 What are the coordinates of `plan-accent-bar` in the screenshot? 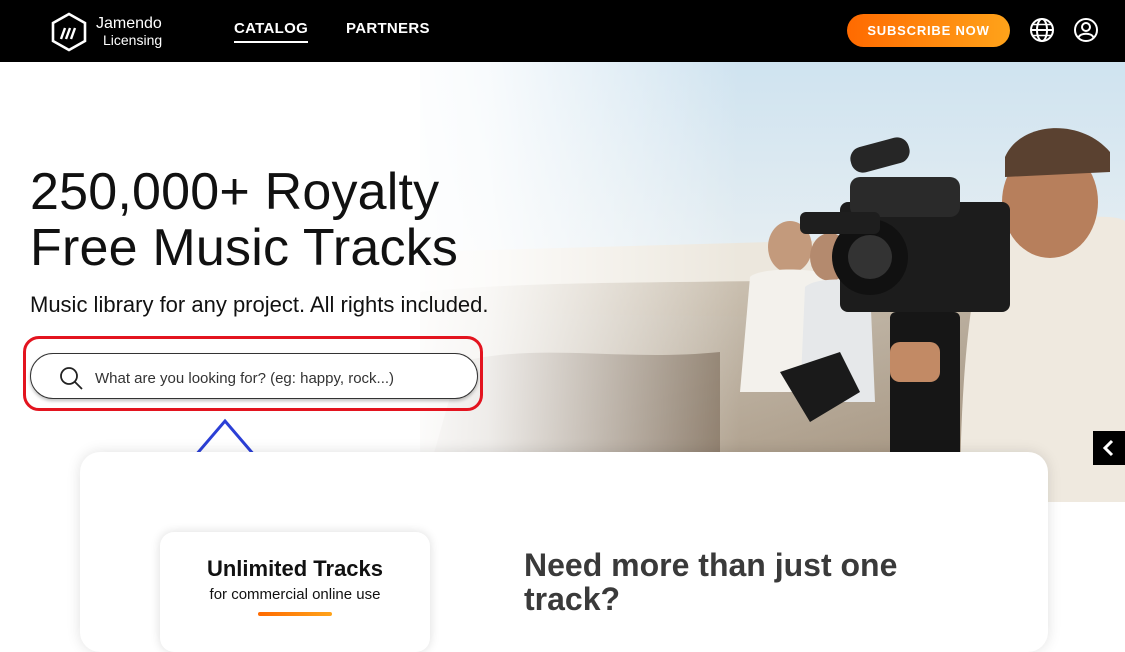 It's located at (295, 614).